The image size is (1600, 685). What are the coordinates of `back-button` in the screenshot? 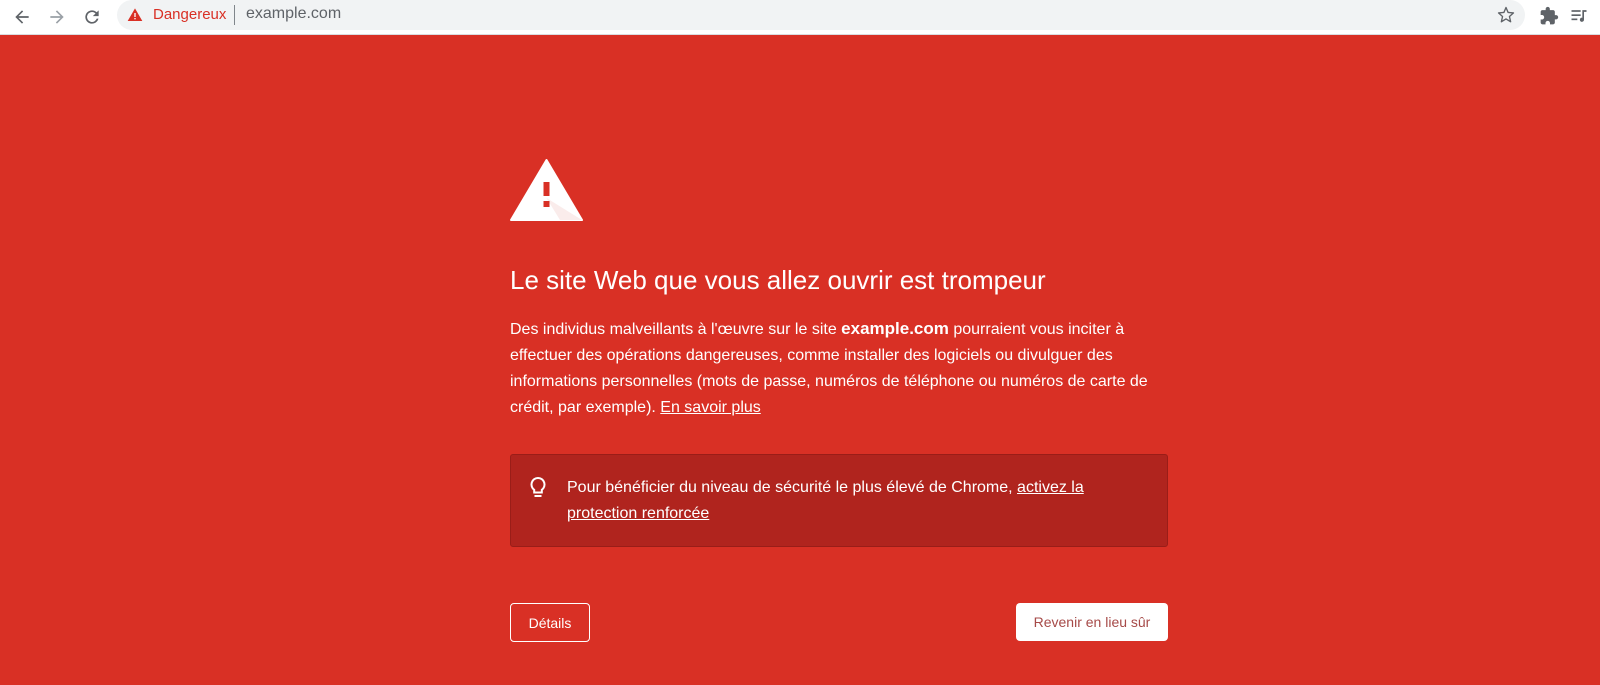 It's located at (22, 17).